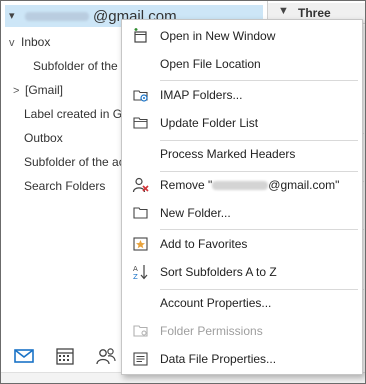  I want to click on folder-outbox: Outbox, so click(43, 141).